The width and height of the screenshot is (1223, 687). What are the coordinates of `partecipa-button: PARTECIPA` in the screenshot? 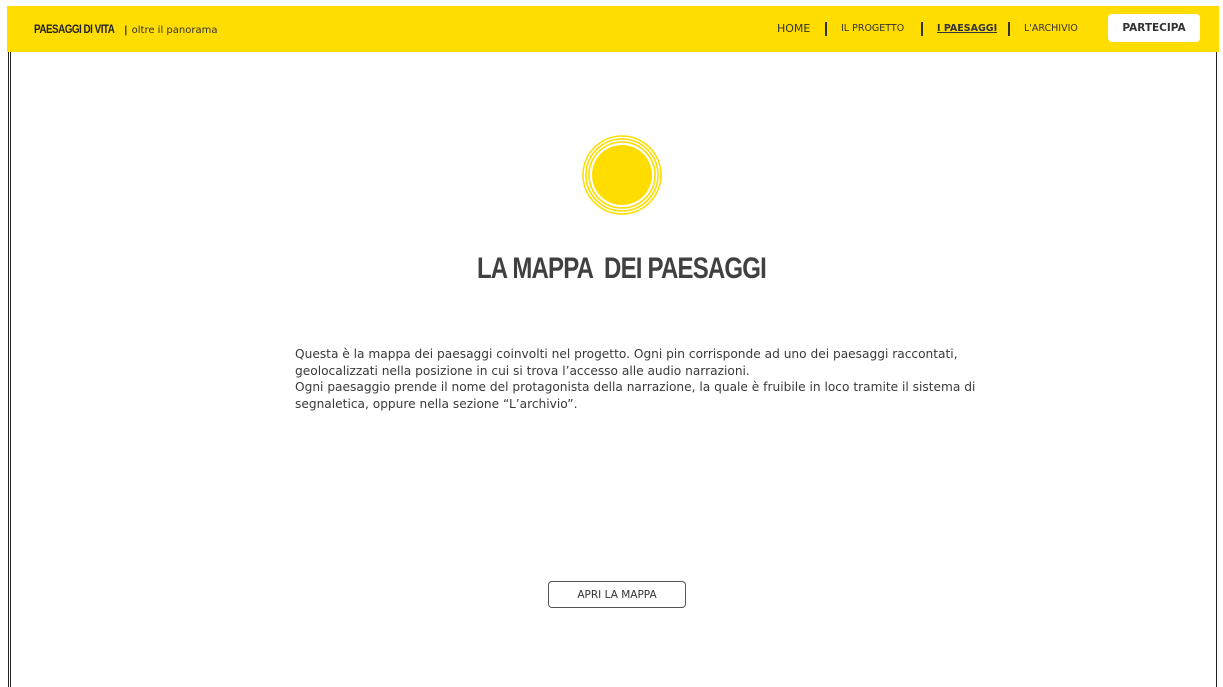 It's located at (1154, 28).